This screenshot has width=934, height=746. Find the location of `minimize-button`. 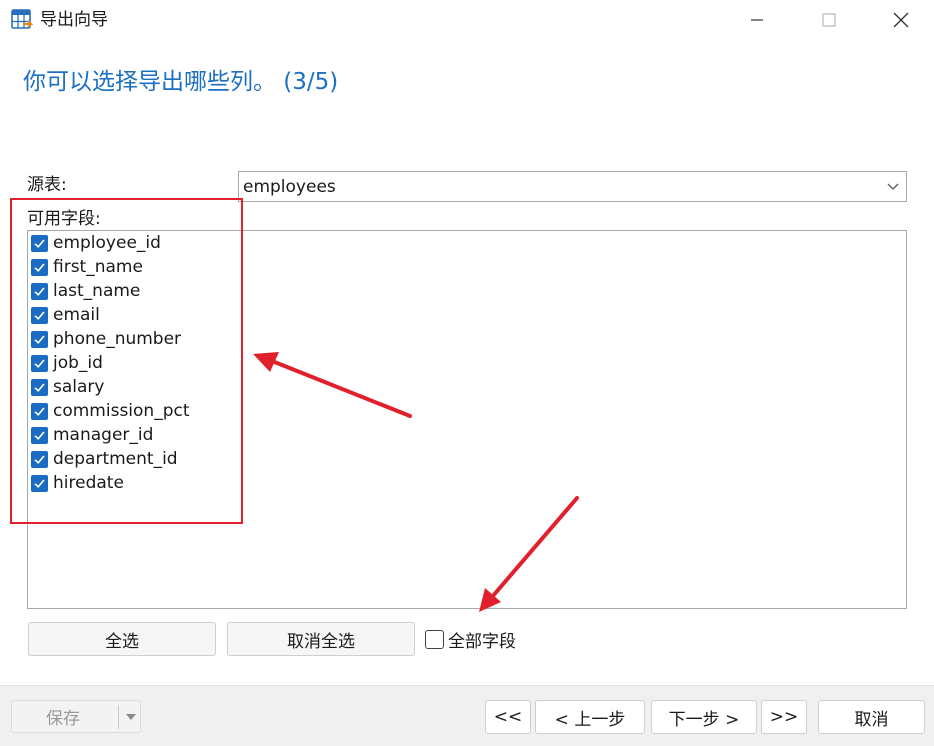

minimize-button is located at coordinates (757, 20).